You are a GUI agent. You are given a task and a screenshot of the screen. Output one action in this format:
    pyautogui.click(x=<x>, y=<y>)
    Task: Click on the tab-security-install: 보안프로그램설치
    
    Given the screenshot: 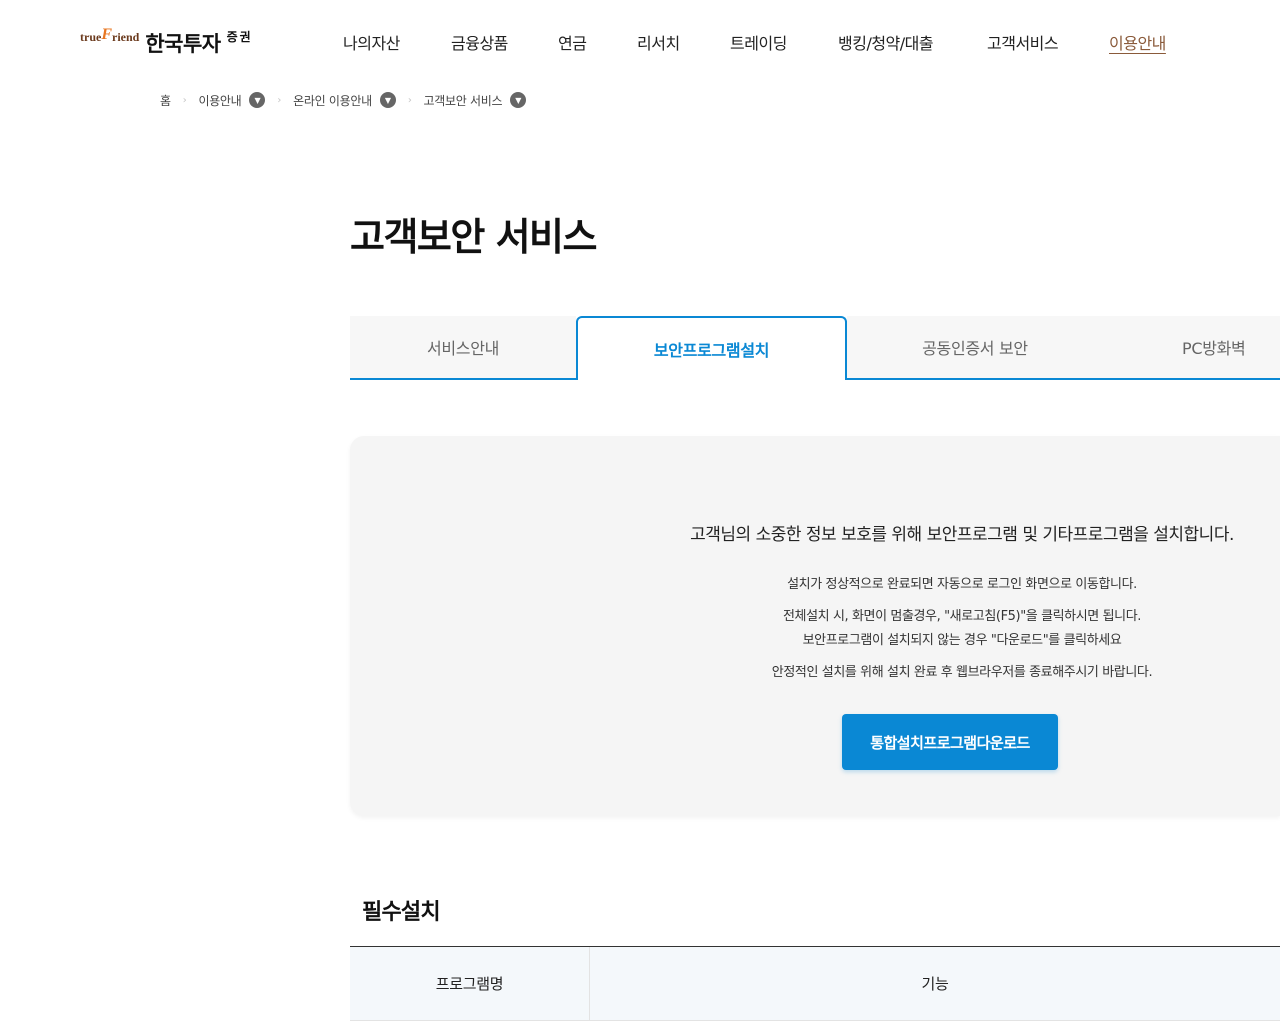 What is the action you would take?
    pyautogui.click(x=711, y=348)
    